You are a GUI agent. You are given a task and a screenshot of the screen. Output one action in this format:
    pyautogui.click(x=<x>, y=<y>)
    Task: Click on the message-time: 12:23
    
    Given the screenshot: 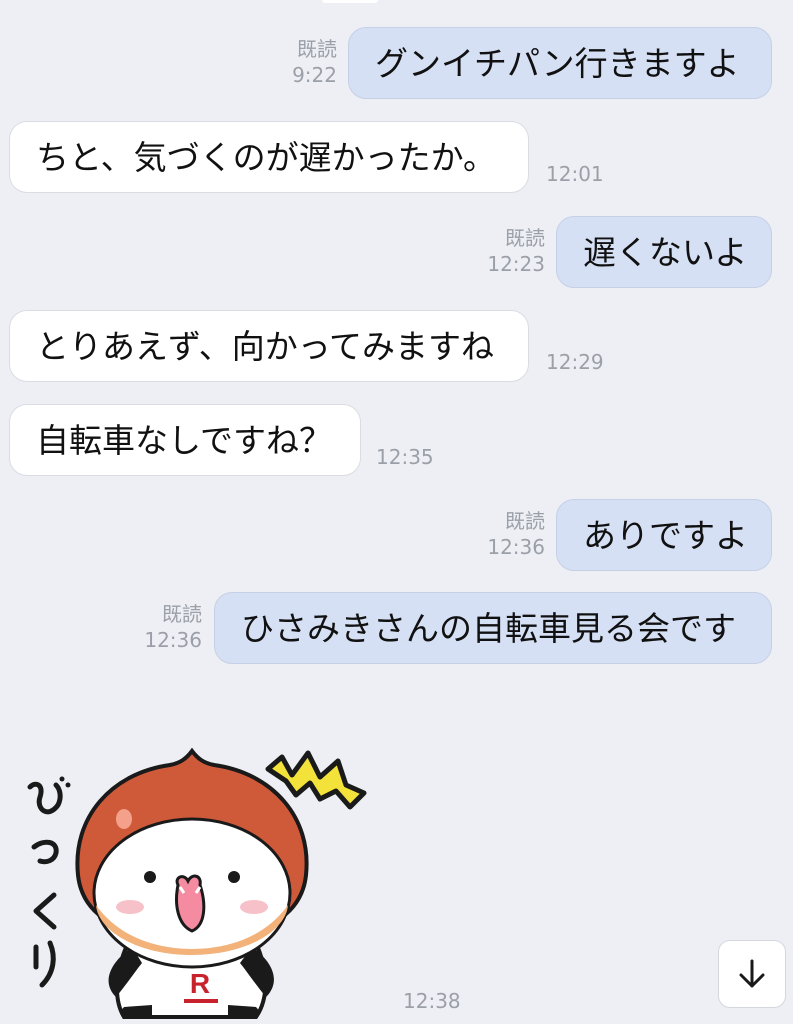 What is the action you would take?
    pyautogui.click(x=516, y=264)
    